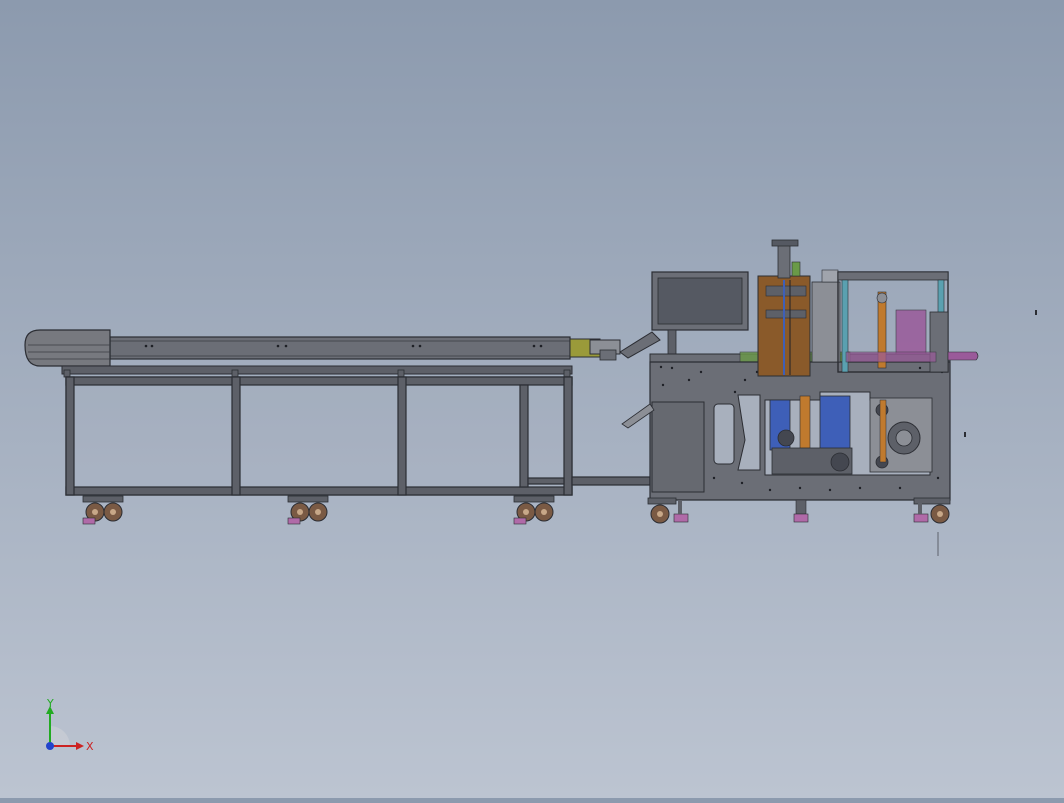 The height and width of the screenshot is (803, 1064). What do you see at coordinates (700, 315) in the screenshot?
I see `hmi-screen` at bounding box center [700, 315].